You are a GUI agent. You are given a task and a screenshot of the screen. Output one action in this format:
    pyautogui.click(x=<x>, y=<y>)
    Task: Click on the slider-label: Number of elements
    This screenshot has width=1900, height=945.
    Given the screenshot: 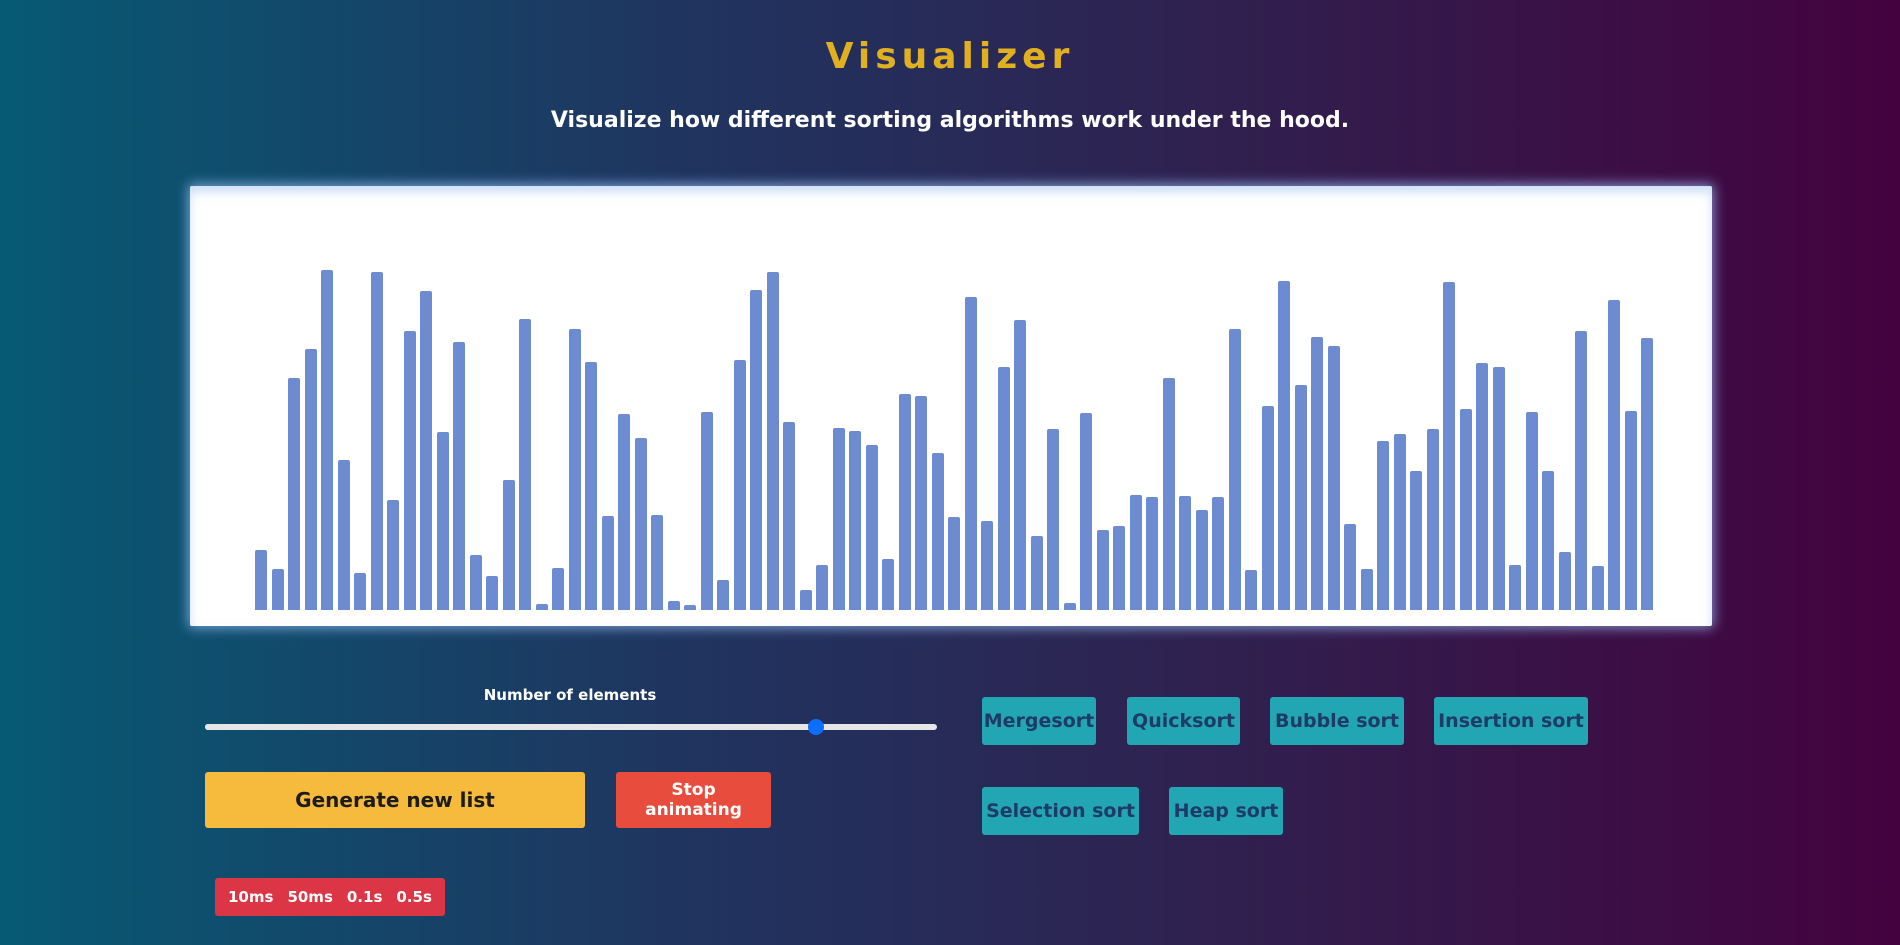 What is the action you would take?
    pyautogui.click(x=570, y=695)
    